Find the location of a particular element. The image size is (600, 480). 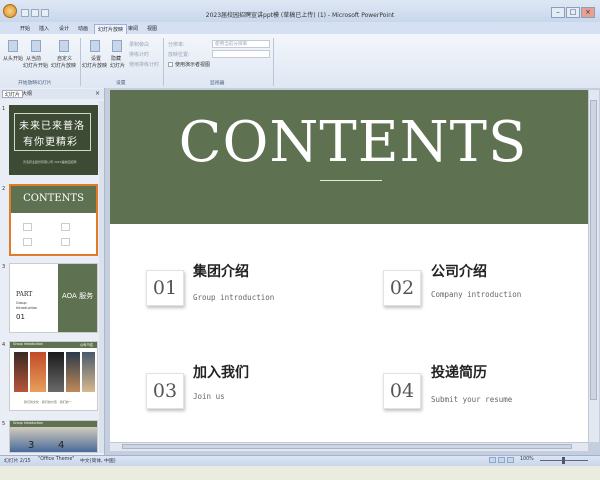

tab-review: 审阅 is located at coordinates (133, 29).